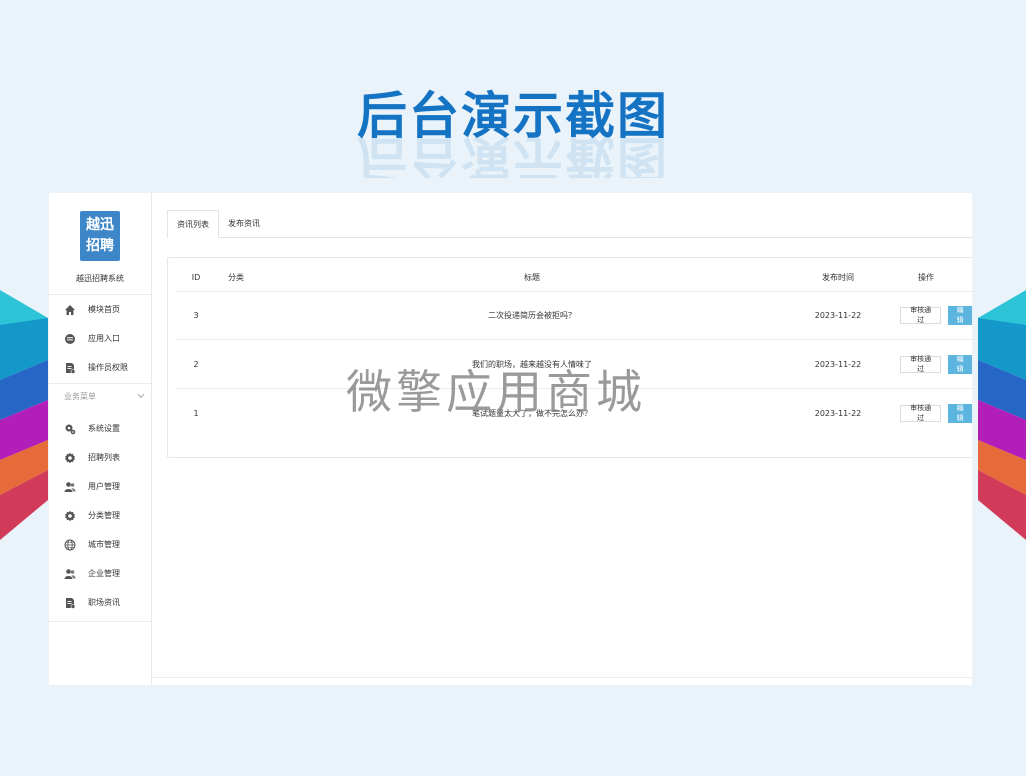 This screenshot has height=776, width=1026. I want to click on row-id: 1, so click(196, 413).